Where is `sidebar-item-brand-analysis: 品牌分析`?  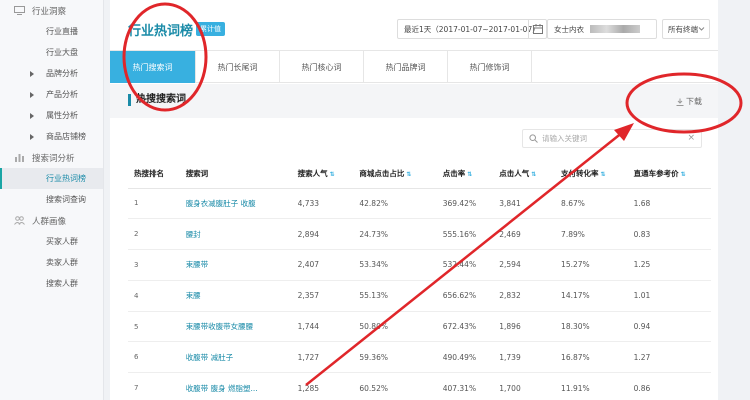 sidebar-item-brand-analysis: 品牌分析 is located at coordinates (51, 73).